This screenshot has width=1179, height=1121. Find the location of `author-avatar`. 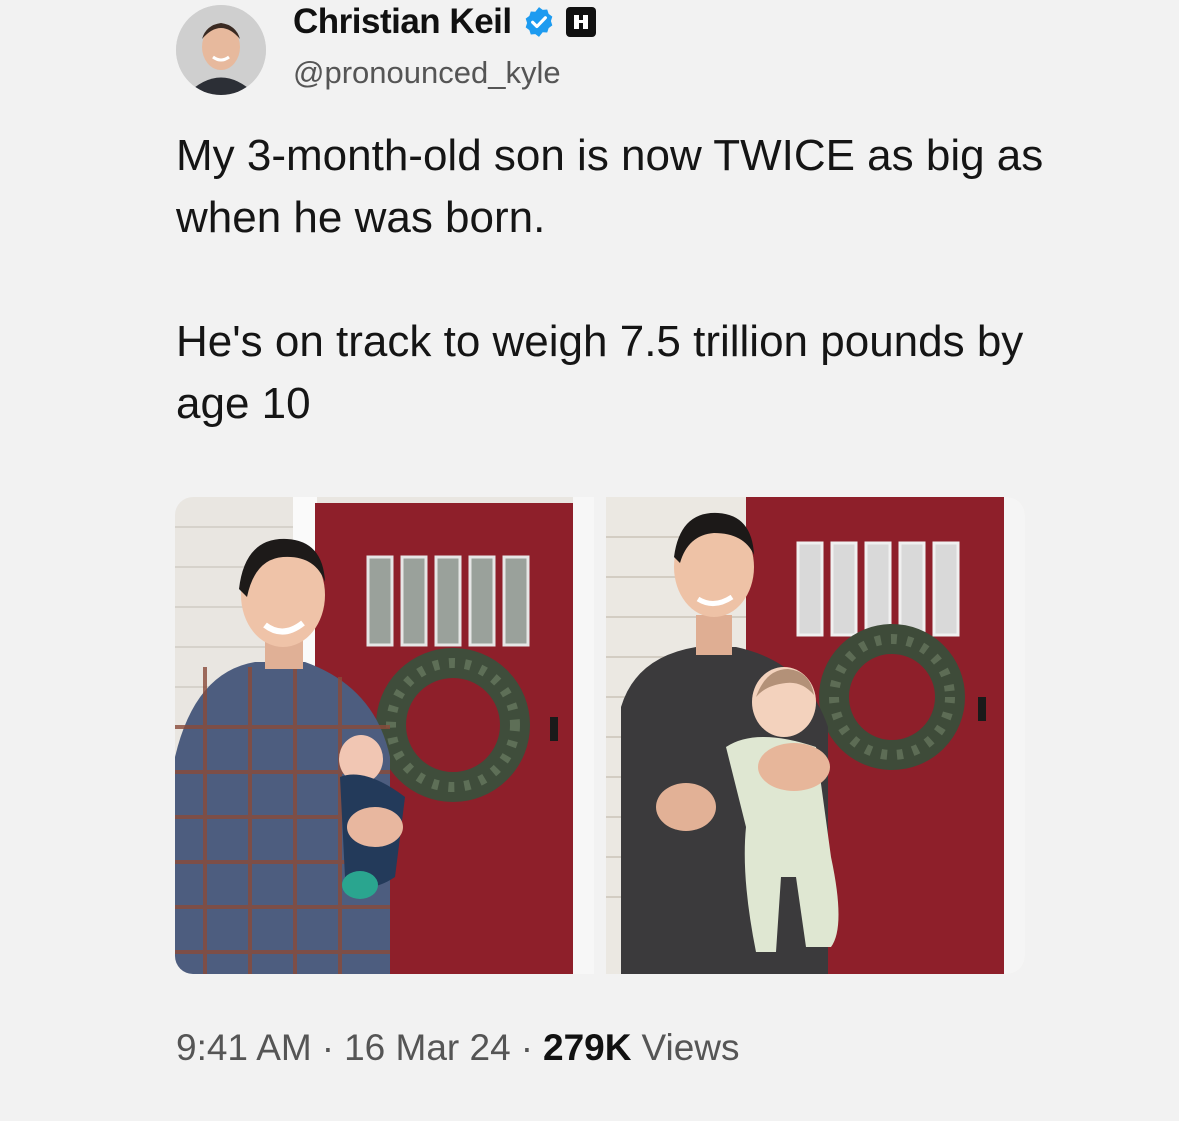

author-avatar is located at coordinates (221, 50).